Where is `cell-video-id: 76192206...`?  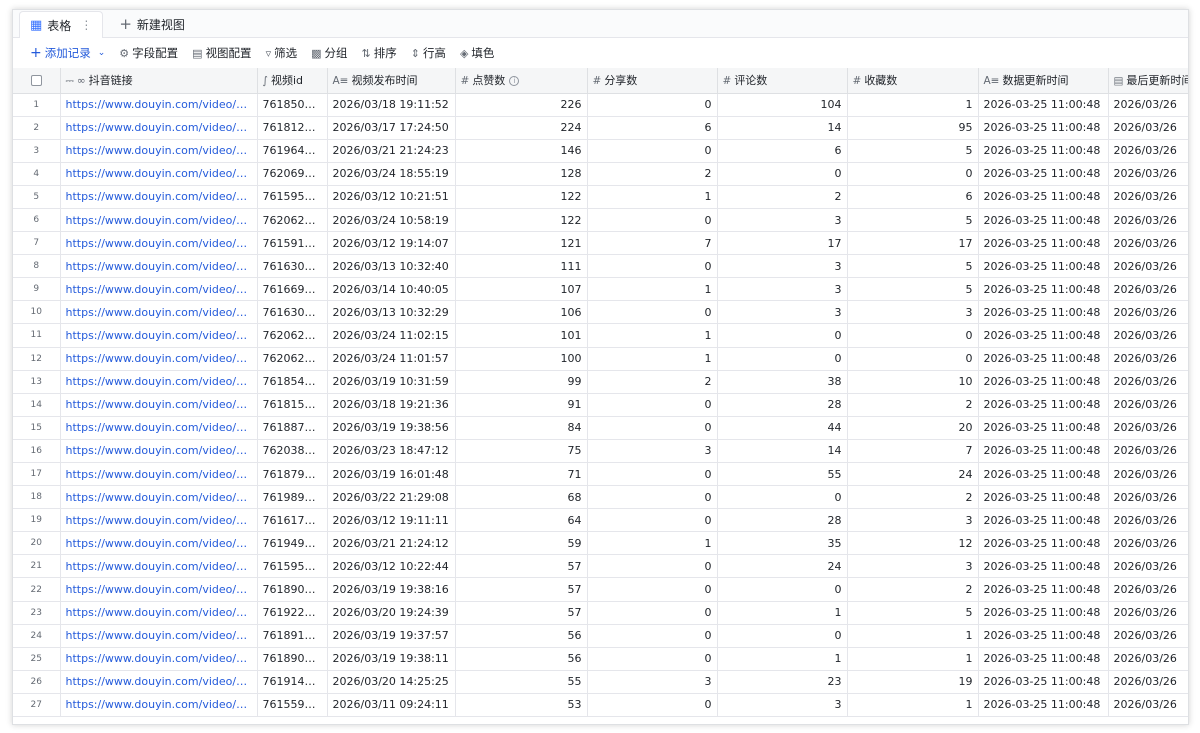 cell-video-id: 76192206... is located at coordinates (292, 613).